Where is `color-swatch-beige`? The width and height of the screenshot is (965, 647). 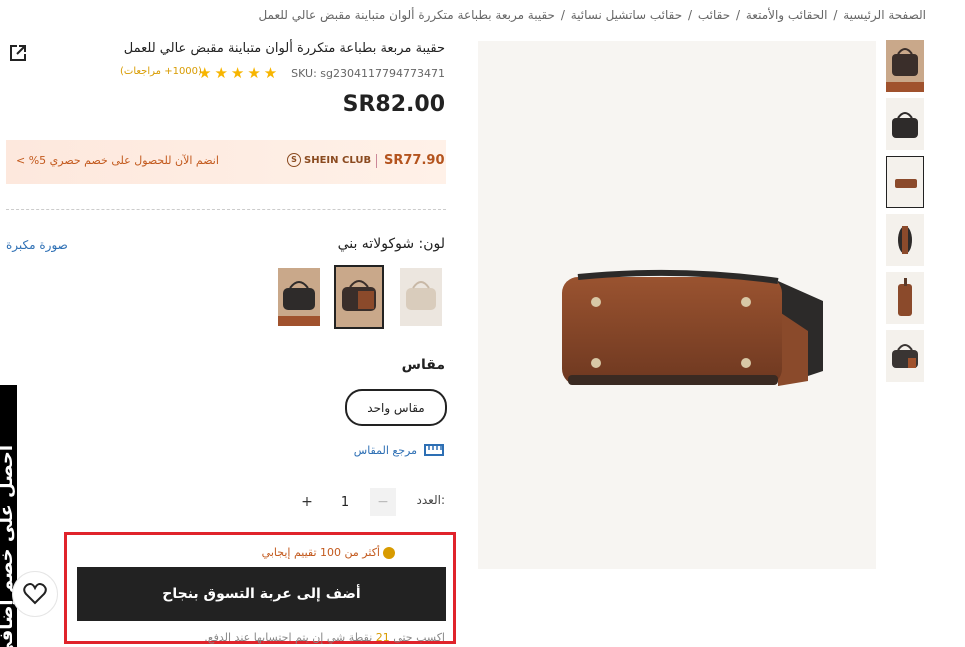 color-swatch-beige is located at coordinates (421, 297).